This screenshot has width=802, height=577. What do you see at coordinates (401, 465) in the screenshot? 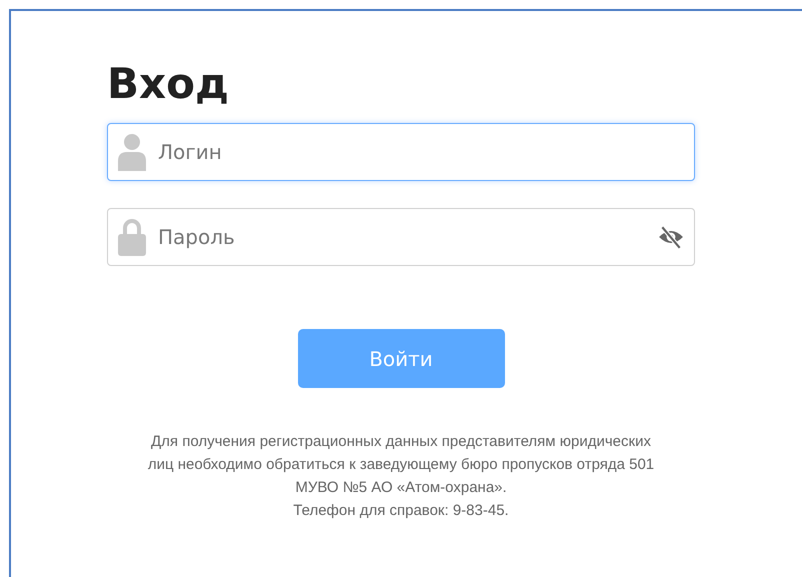
I see `info-text: Для получения регистрационных данных представителям юридических лиц необходимо обратиться к заведующему бюро пропусков отряда 501 МУВО №5 АО «Атом-охрана».` at bounding box center [401, 465].